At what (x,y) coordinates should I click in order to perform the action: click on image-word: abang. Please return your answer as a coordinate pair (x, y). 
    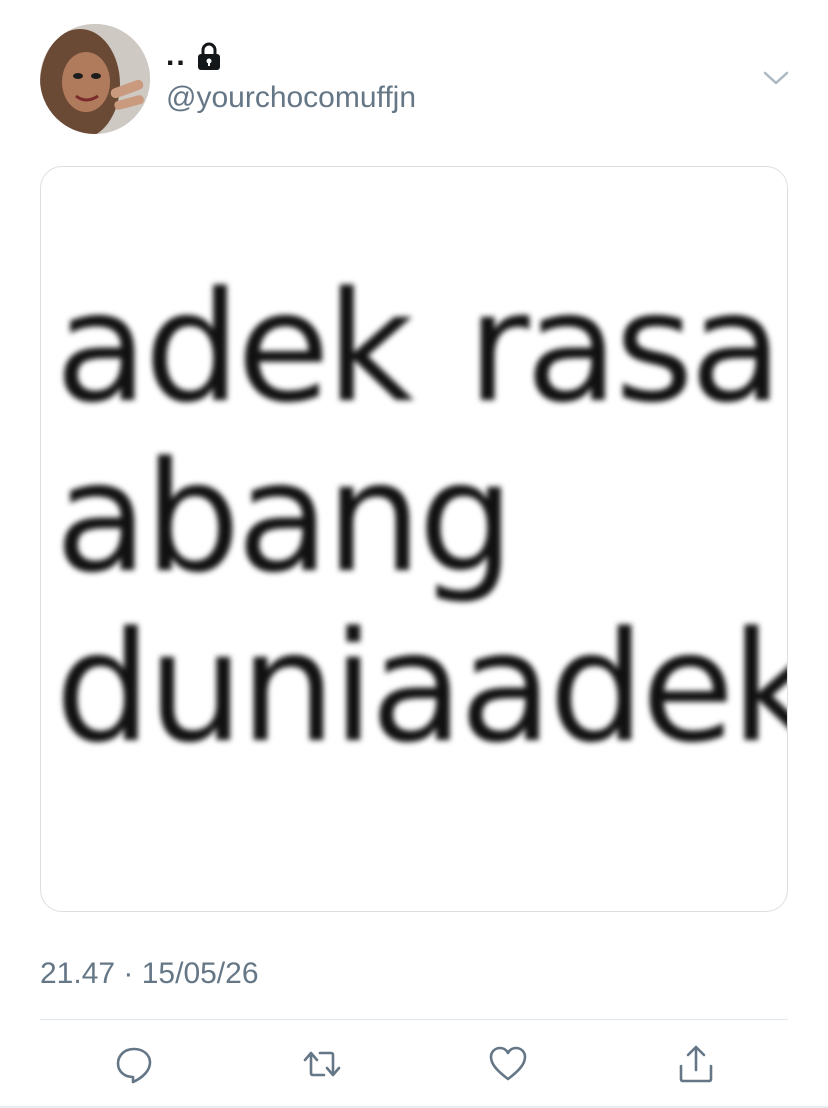
    Looking at the image, I should click on (285, 517).